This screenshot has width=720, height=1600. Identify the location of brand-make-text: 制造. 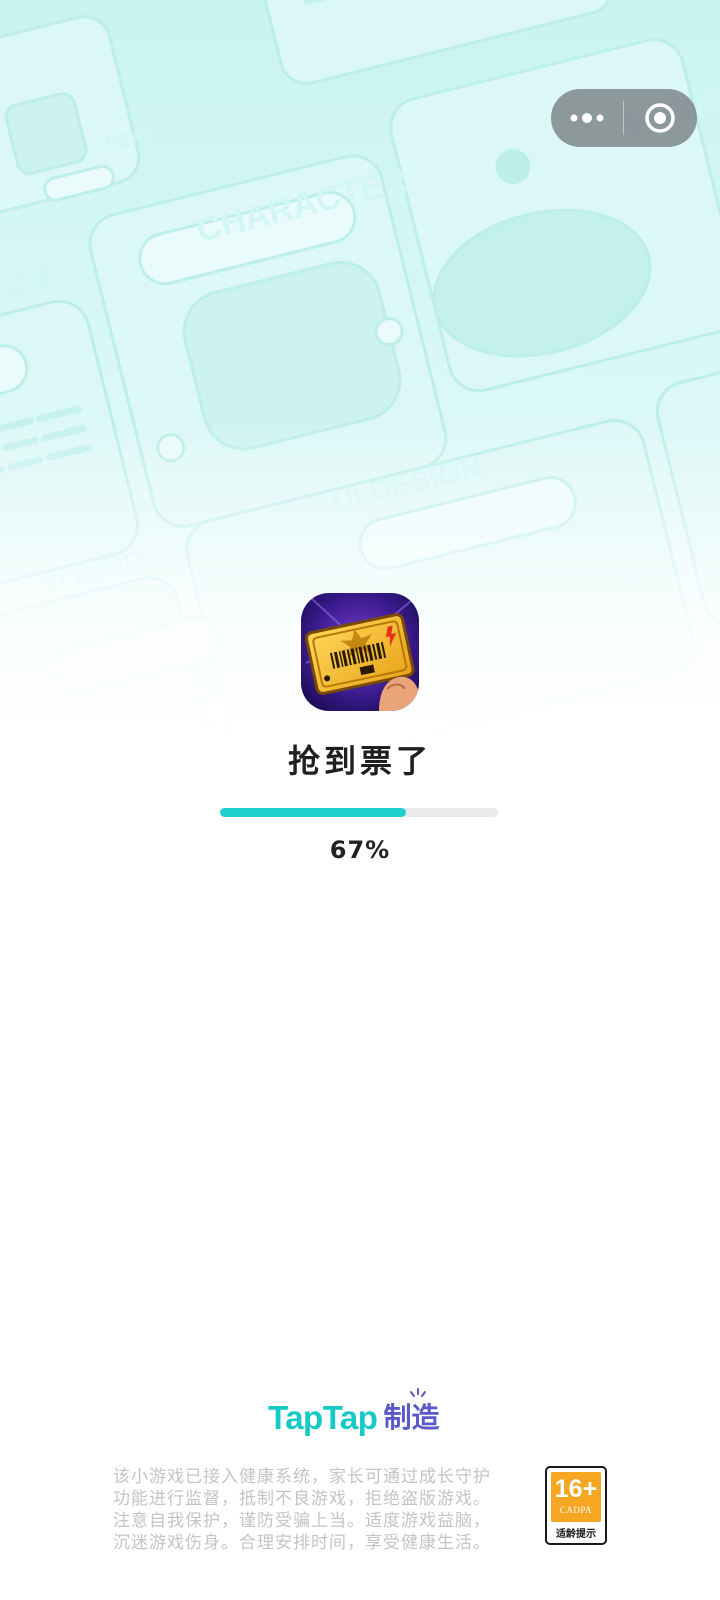
(411, 1413).